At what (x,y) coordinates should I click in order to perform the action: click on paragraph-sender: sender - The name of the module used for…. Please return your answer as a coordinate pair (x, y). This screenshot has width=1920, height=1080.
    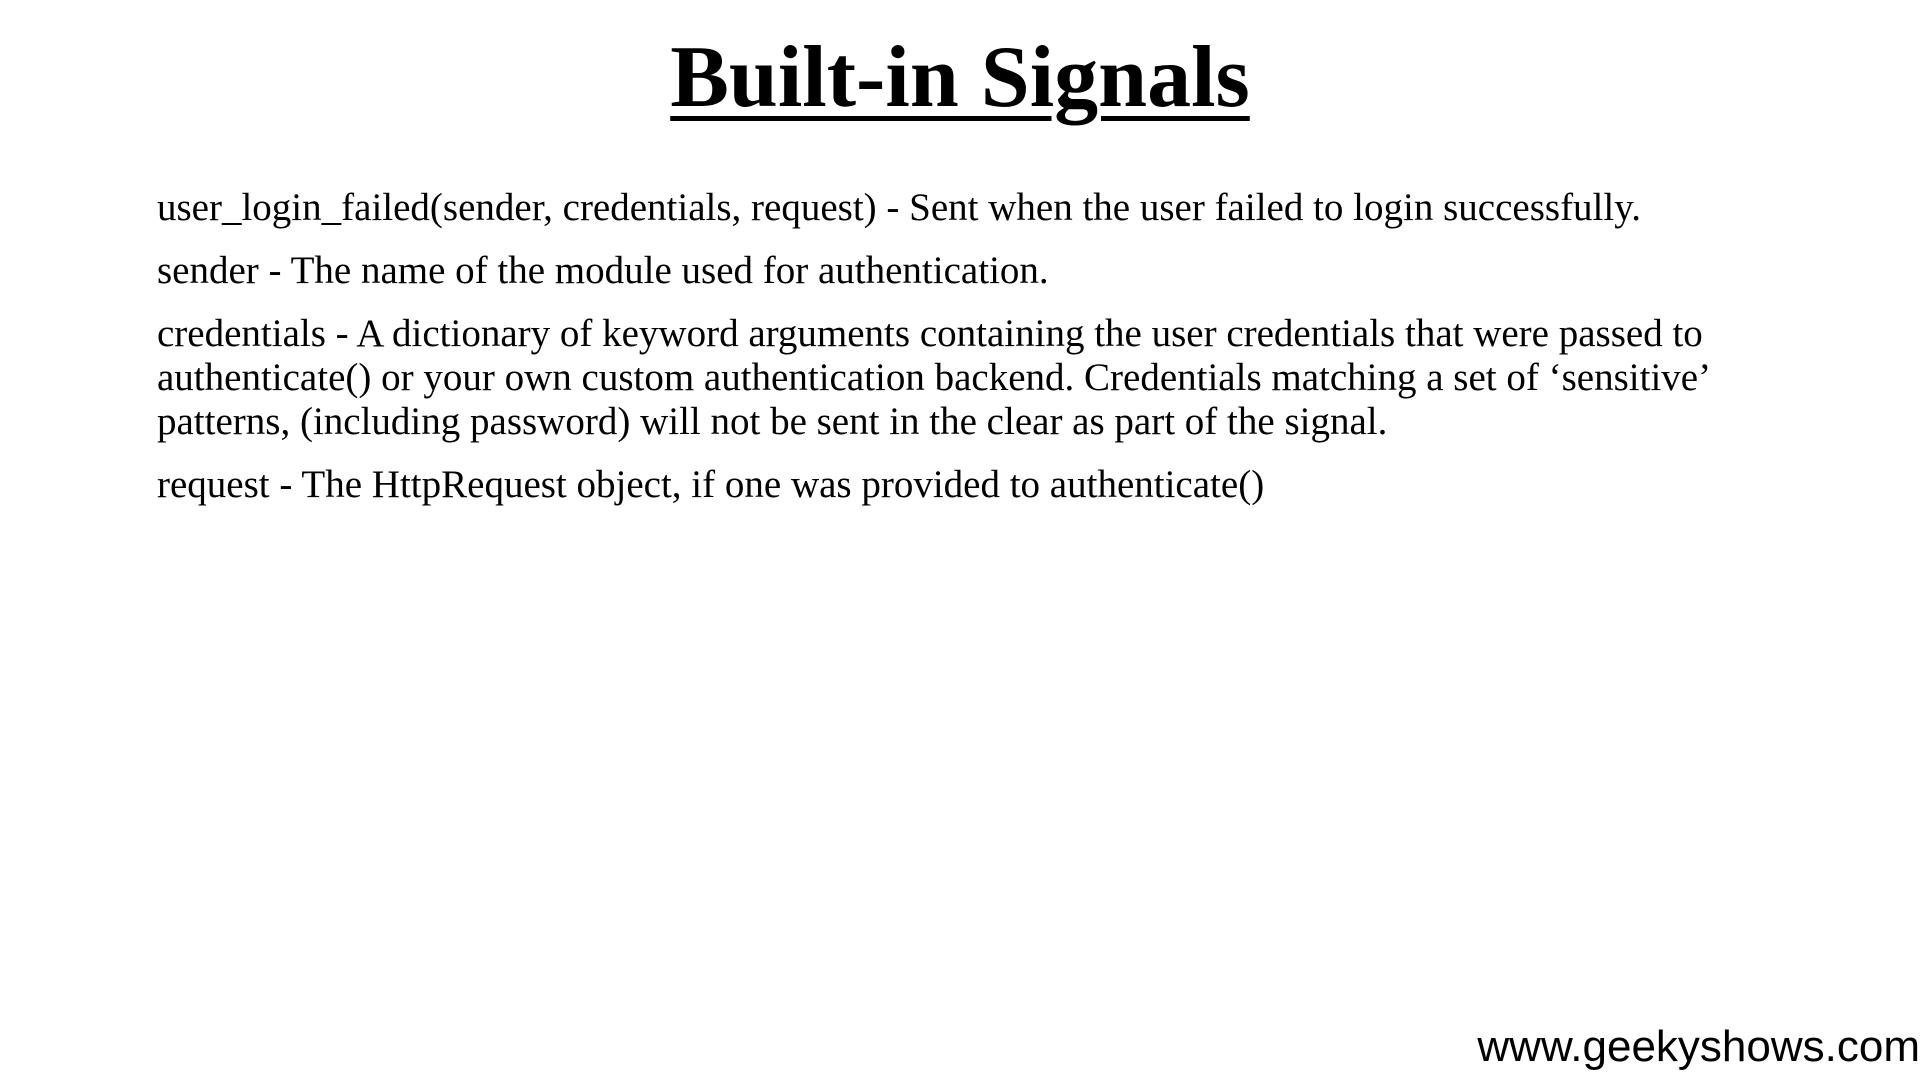
    Looking at the image, I should click on (603, 270).